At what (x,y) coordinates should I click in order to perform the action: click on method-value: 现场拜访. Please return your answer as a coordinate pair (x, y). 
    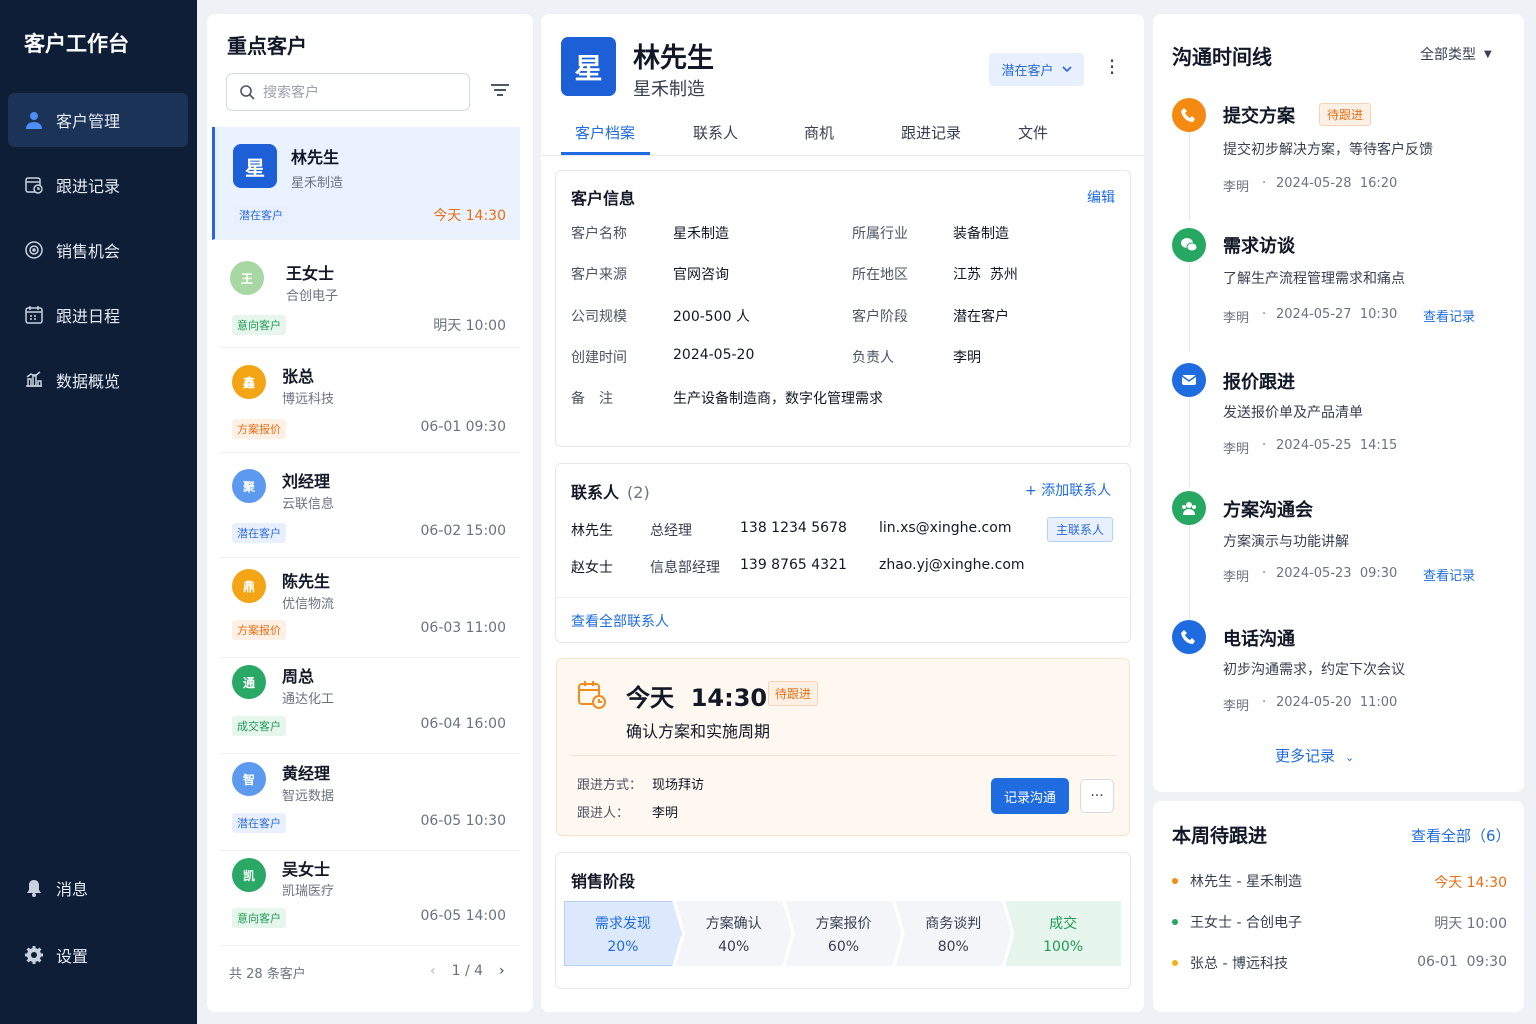
    Looking at the image, I should click on (678, 785).